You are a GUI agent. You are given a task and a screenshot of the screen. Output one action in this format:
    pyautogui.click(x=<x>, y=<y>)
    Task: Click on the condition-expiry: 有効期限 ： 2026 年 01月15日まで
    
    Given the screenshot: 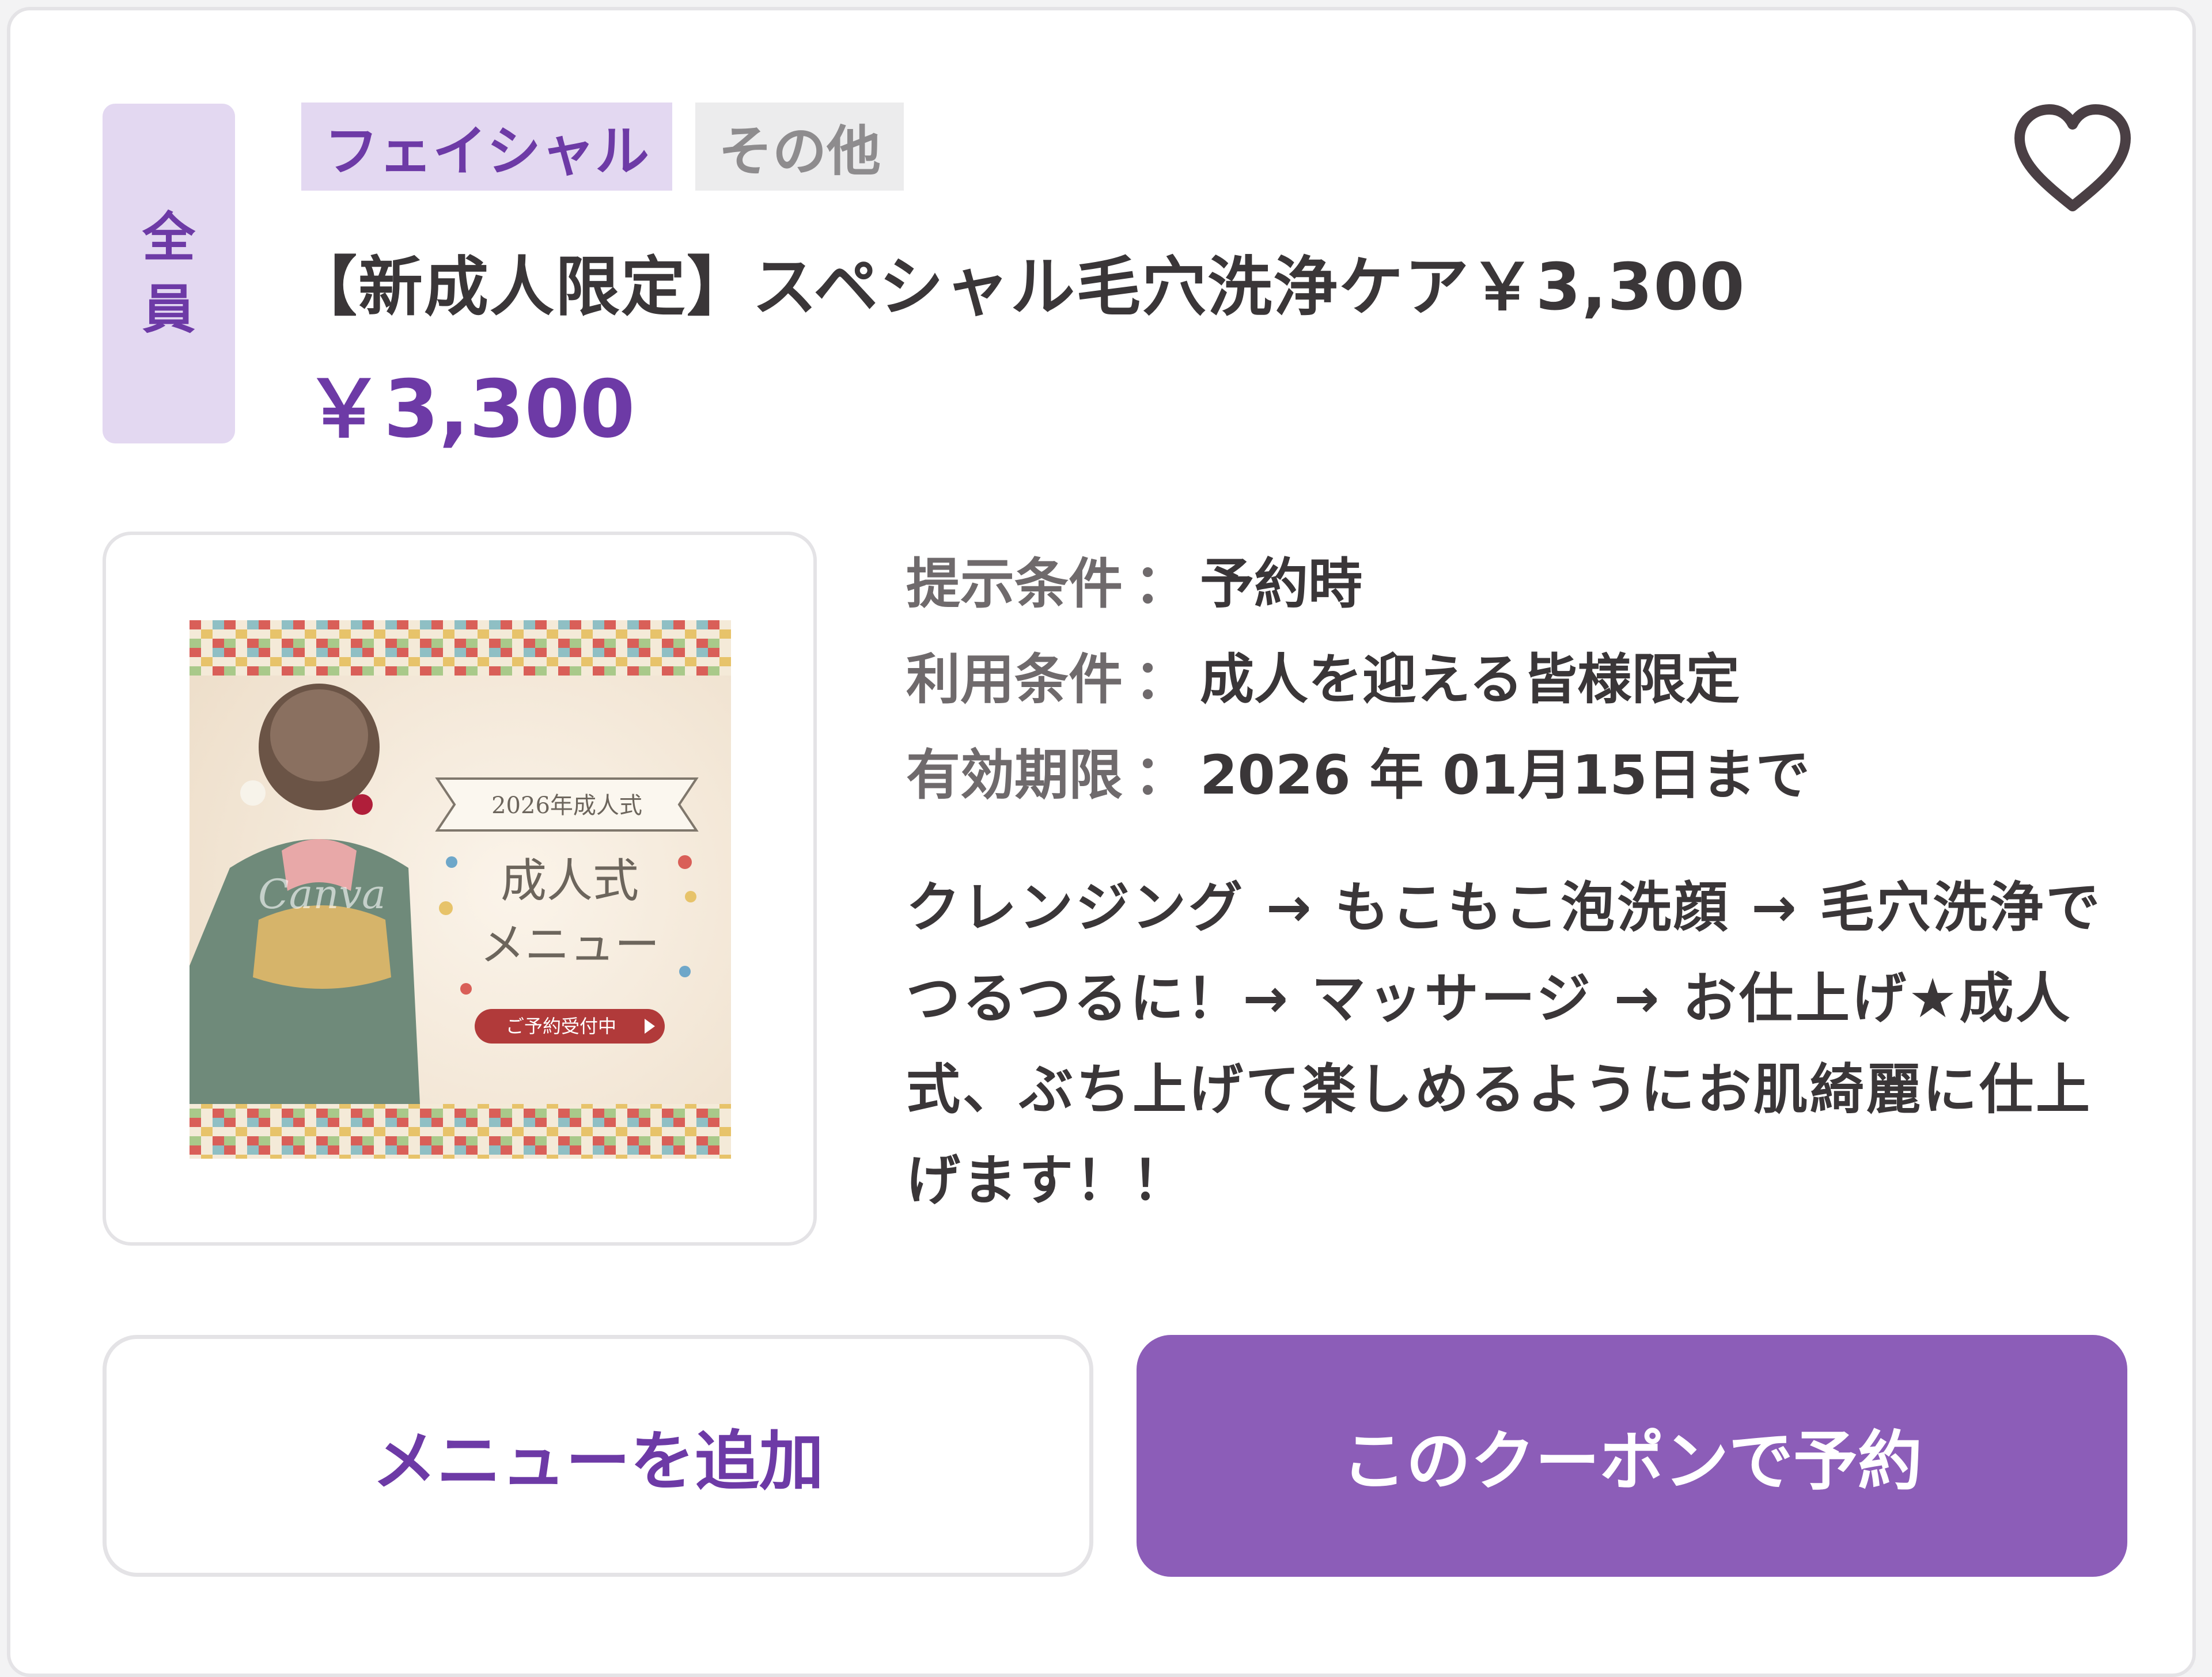 What is the action you would take?
    pyautogui.click(x=1358, y=770)
    